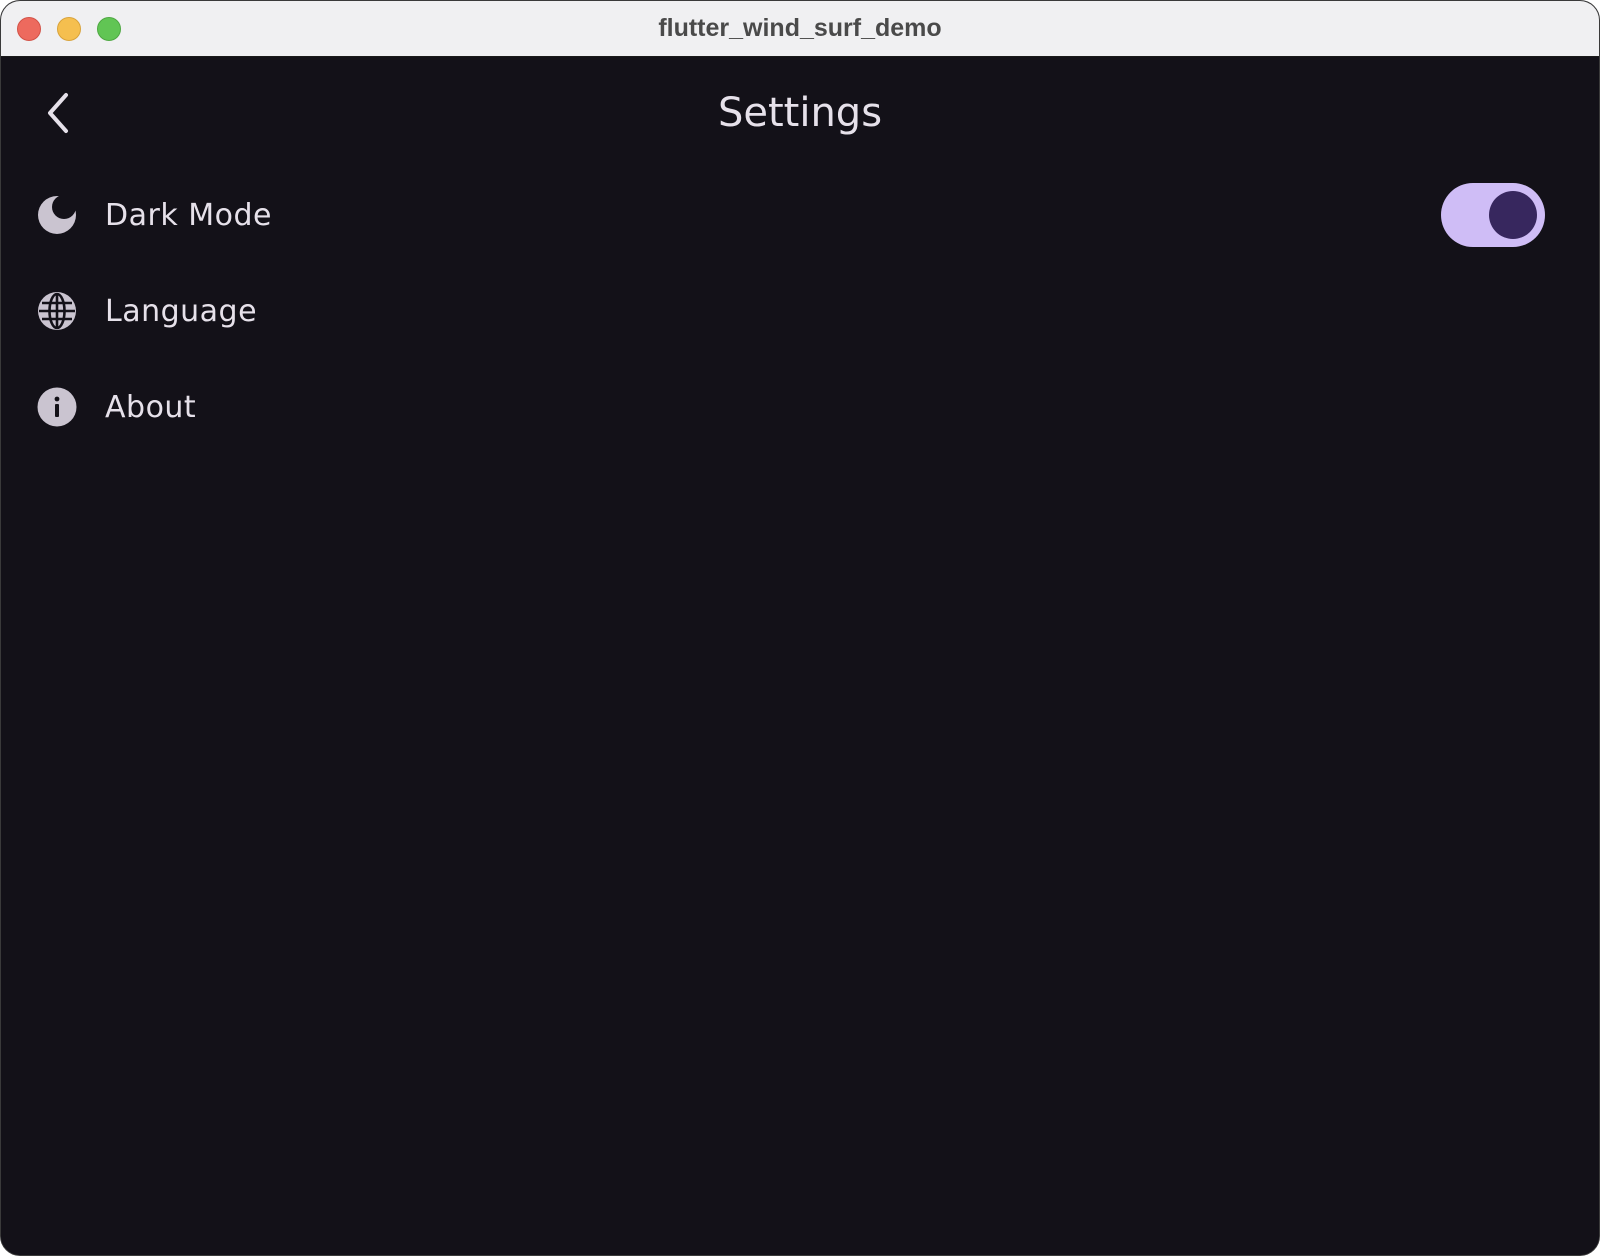 This screenshot has width=1600, height=1256. I want to click on settings-item-label: Language, so click(181, 311).